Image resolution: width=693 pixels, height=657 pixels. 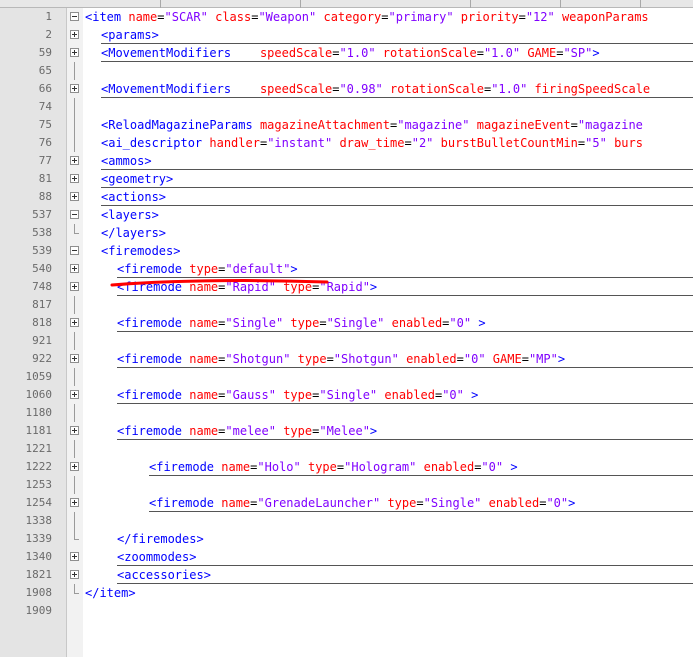 I want to click on code-text: <ammos>, so click(x=126, y=161).